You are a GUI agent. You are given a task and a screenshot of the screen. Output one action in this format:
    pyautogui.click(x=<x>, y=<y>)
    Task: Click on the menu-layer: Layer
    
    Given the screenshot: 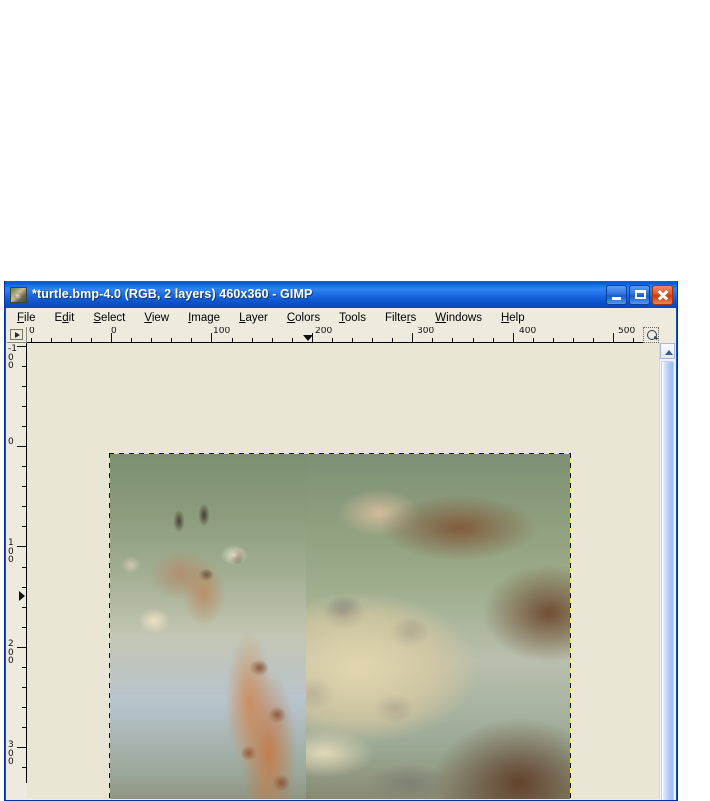 What is the action you would take?
    pyautogui.click(x=258, y=318)
    